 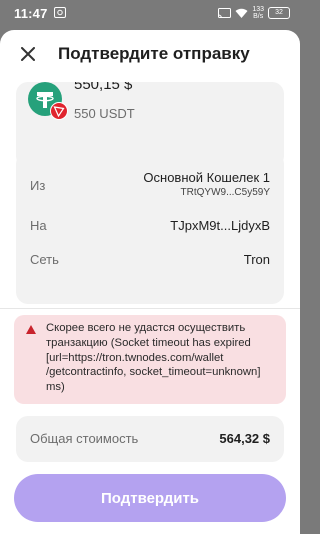 What do you see at coordinates (103, 87) in the screenshot?
I see `fiat-amount: 550,15 $` at bounding box center [103, 87].